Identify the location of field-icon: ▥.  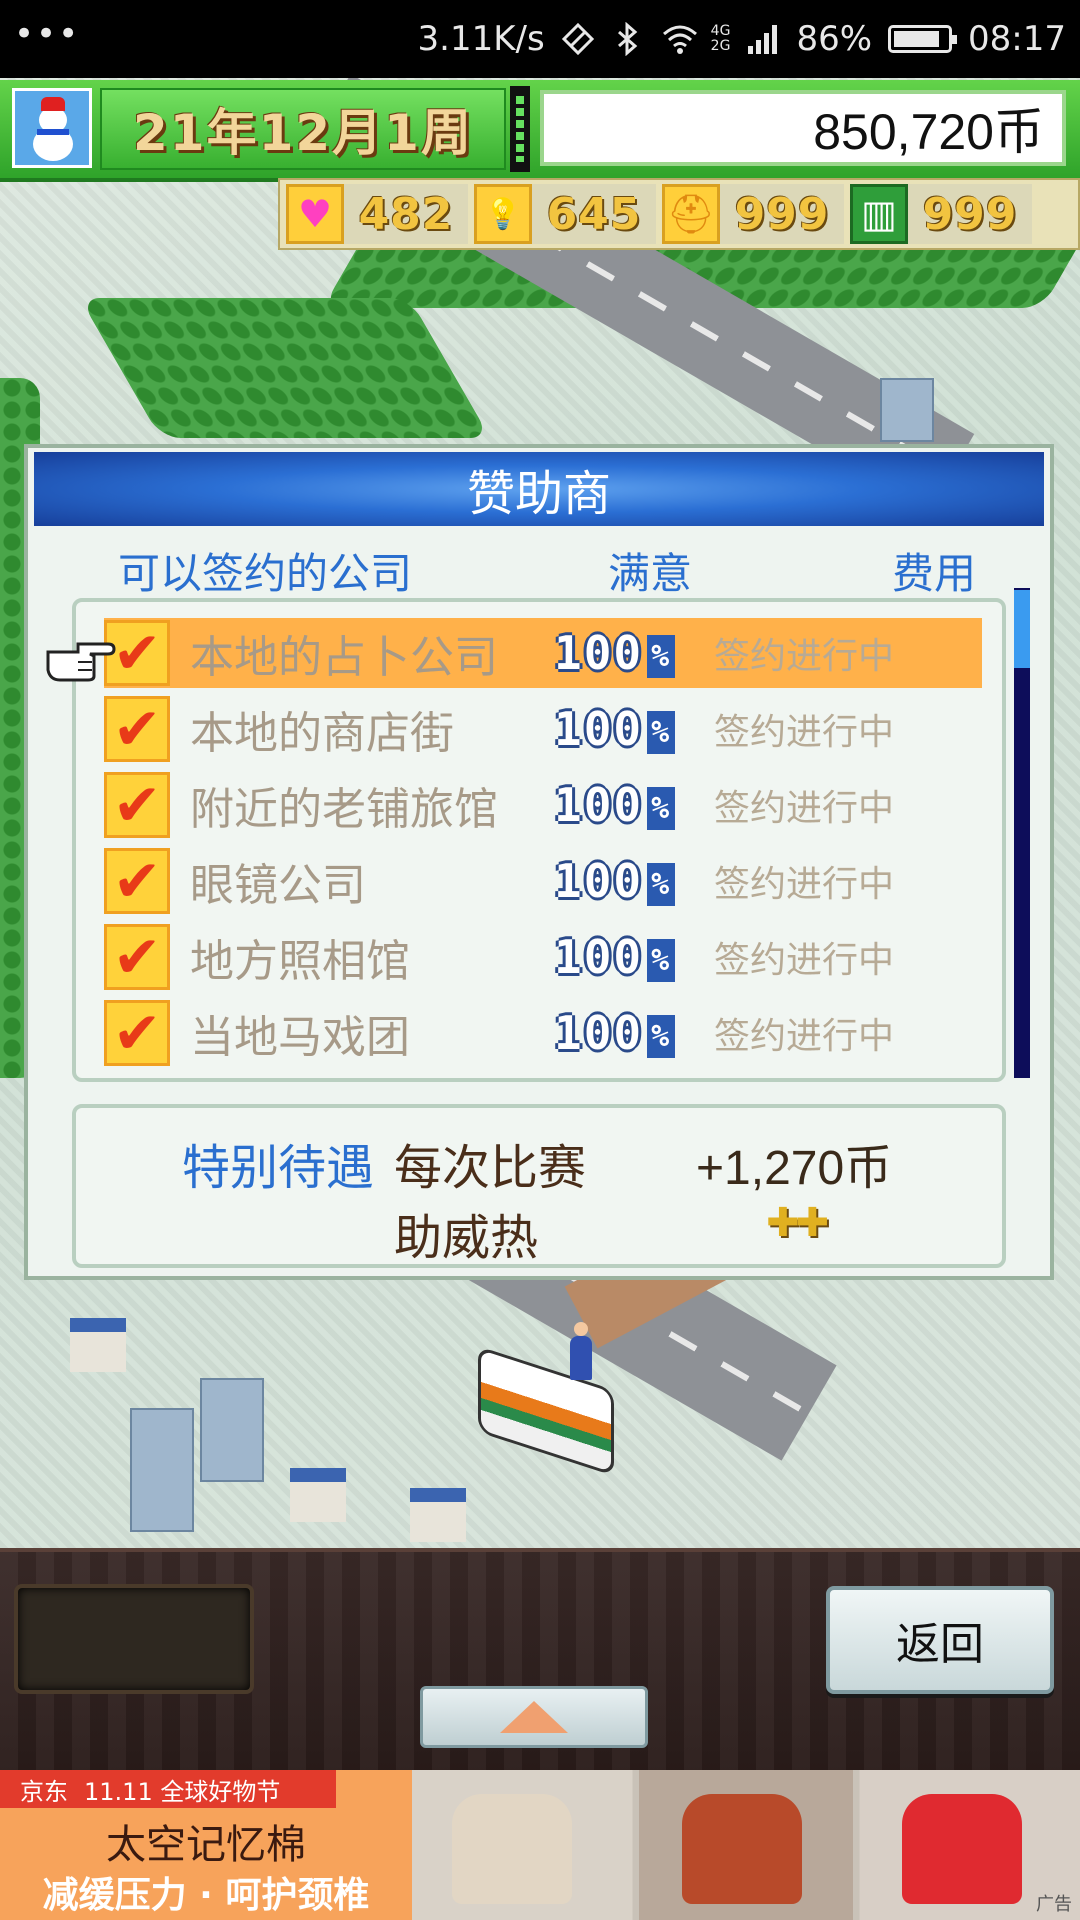
(879, 214).